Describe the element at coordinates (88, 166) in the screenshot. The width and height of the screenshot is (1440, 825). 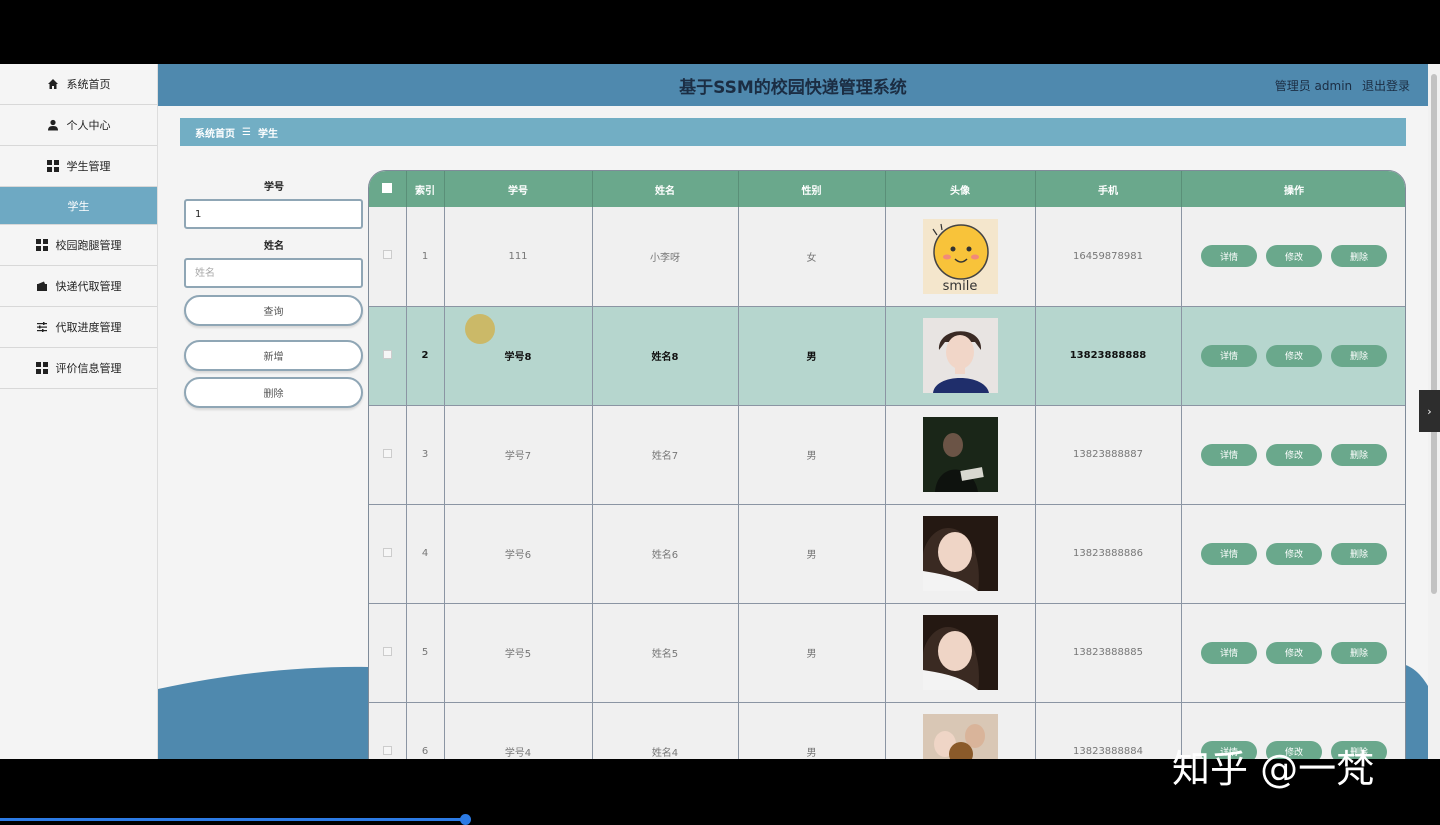
I see `sidebar-item-label: 学生管理` at that location.